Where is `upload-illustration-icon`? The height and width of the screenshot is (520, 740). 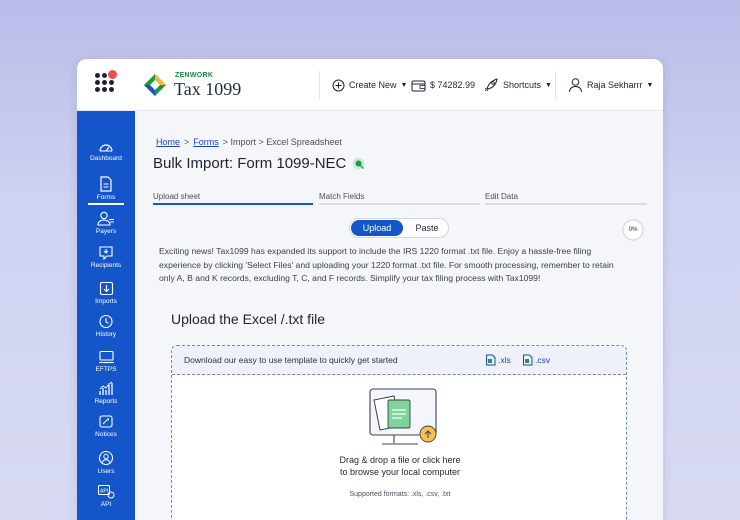
upload-illustration-icon is located at coordinates (403, 416).